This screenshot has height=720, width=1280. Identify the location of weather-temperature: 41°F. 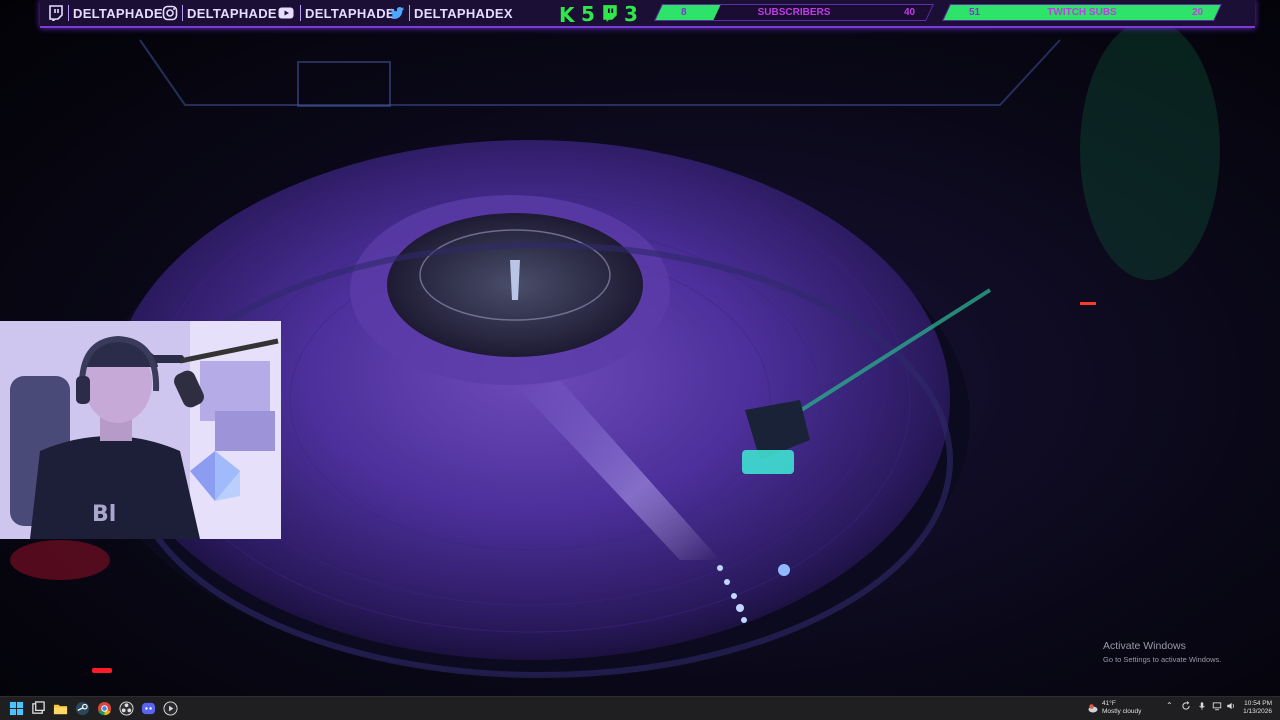
(1109, 703).